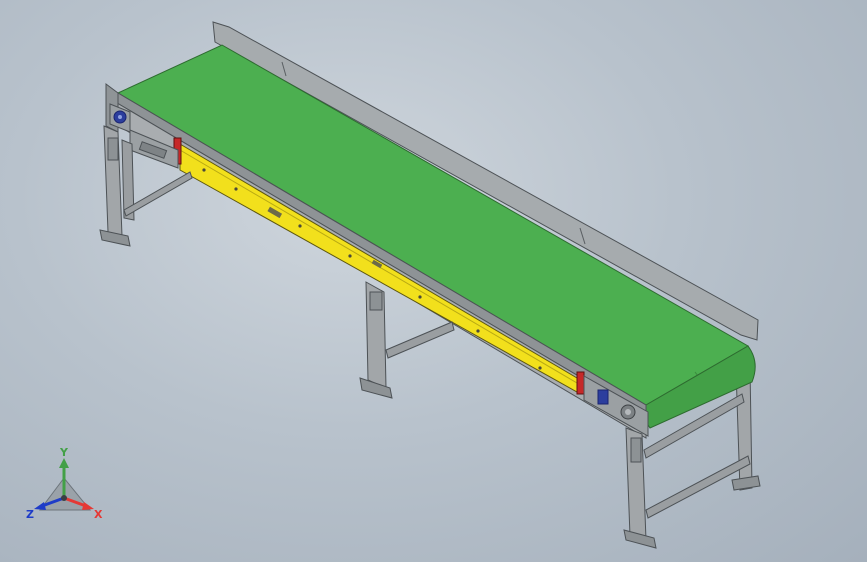  I want to click on middle-cross-brace, so click(420, 340).